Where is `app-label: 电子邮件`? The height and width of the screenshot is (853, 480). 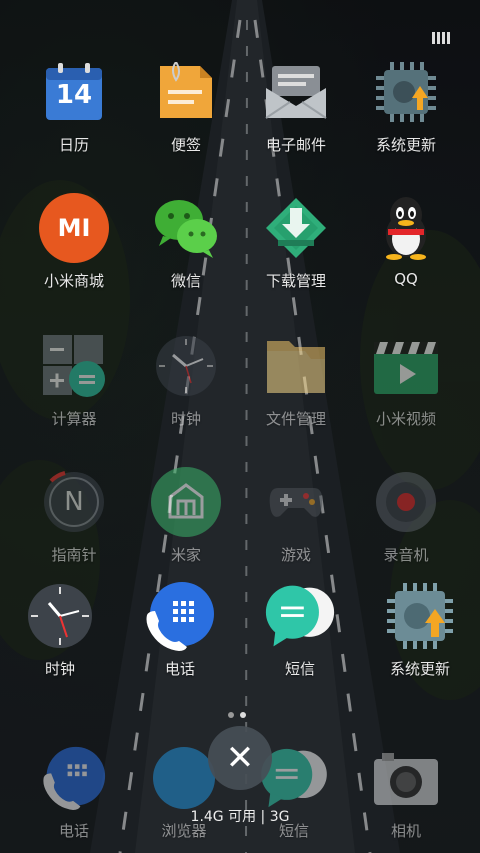 app-label: 电子邮件 is located at coordinates (295, 145).